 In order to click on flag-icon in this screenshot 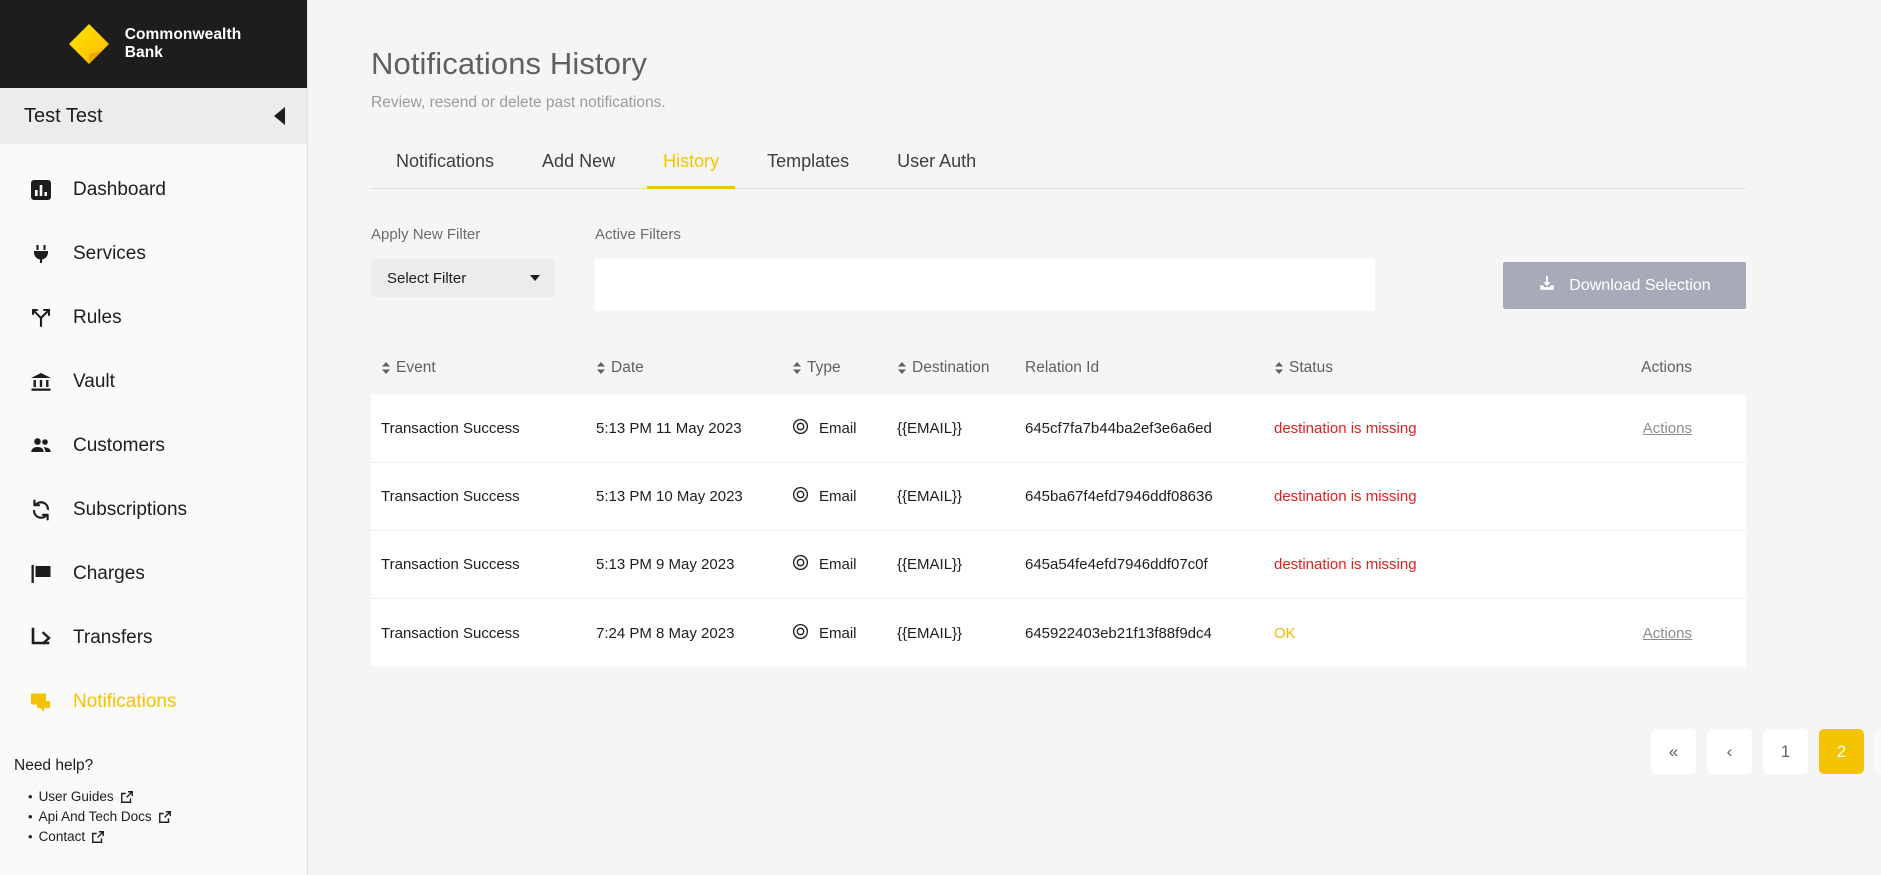, I will do `click(41, 574)`.